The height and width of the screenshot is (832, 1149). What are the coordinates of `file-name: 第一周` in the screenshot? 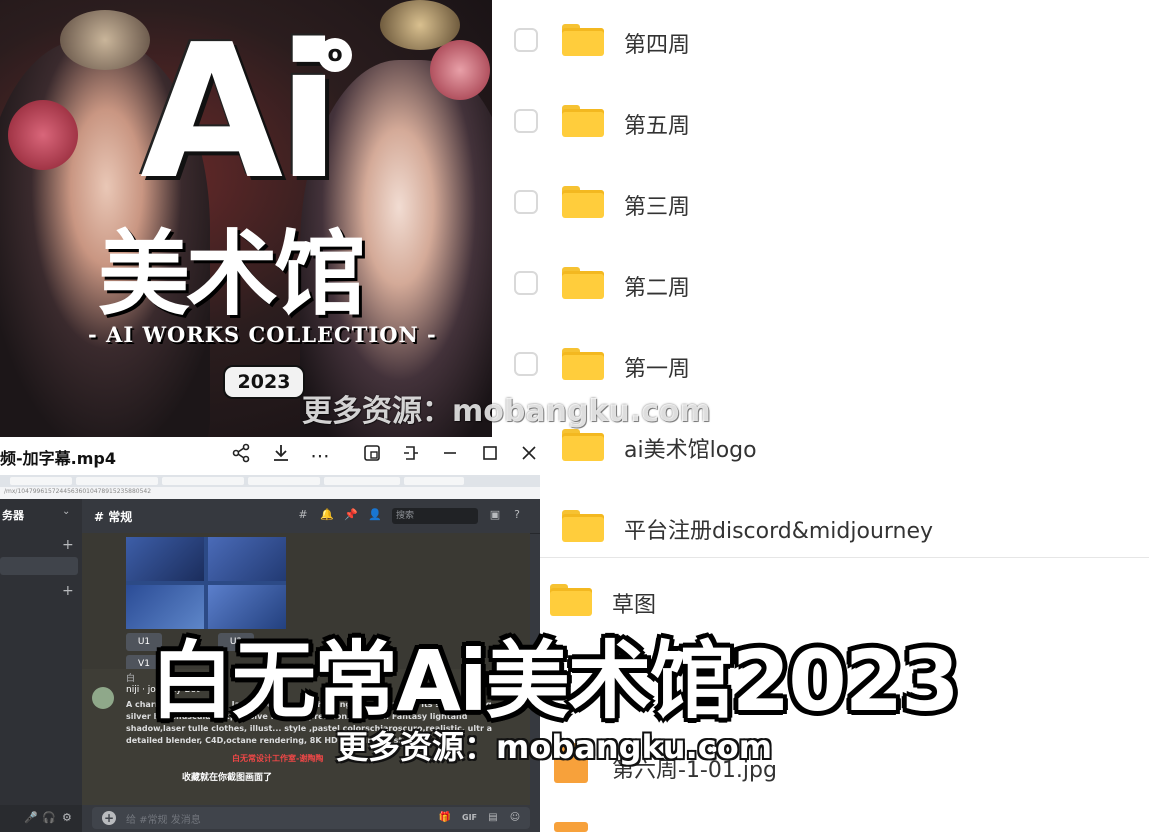 It's located at (657, 369).